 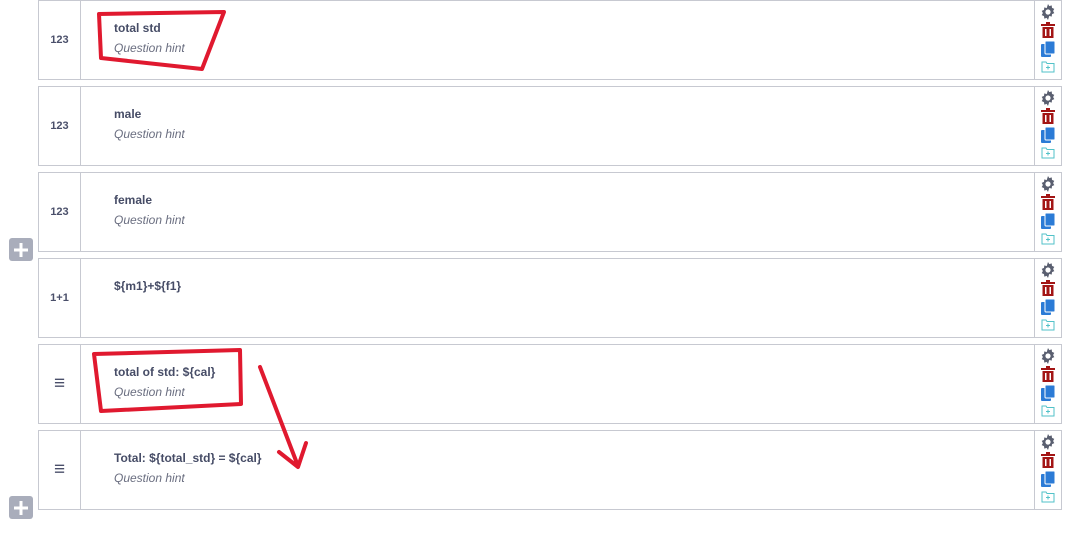 What do you see at coordinates (550, 40) in the screenshot?
I see `question-row: 123 total std Question hint` at bounding box center [550, 40].